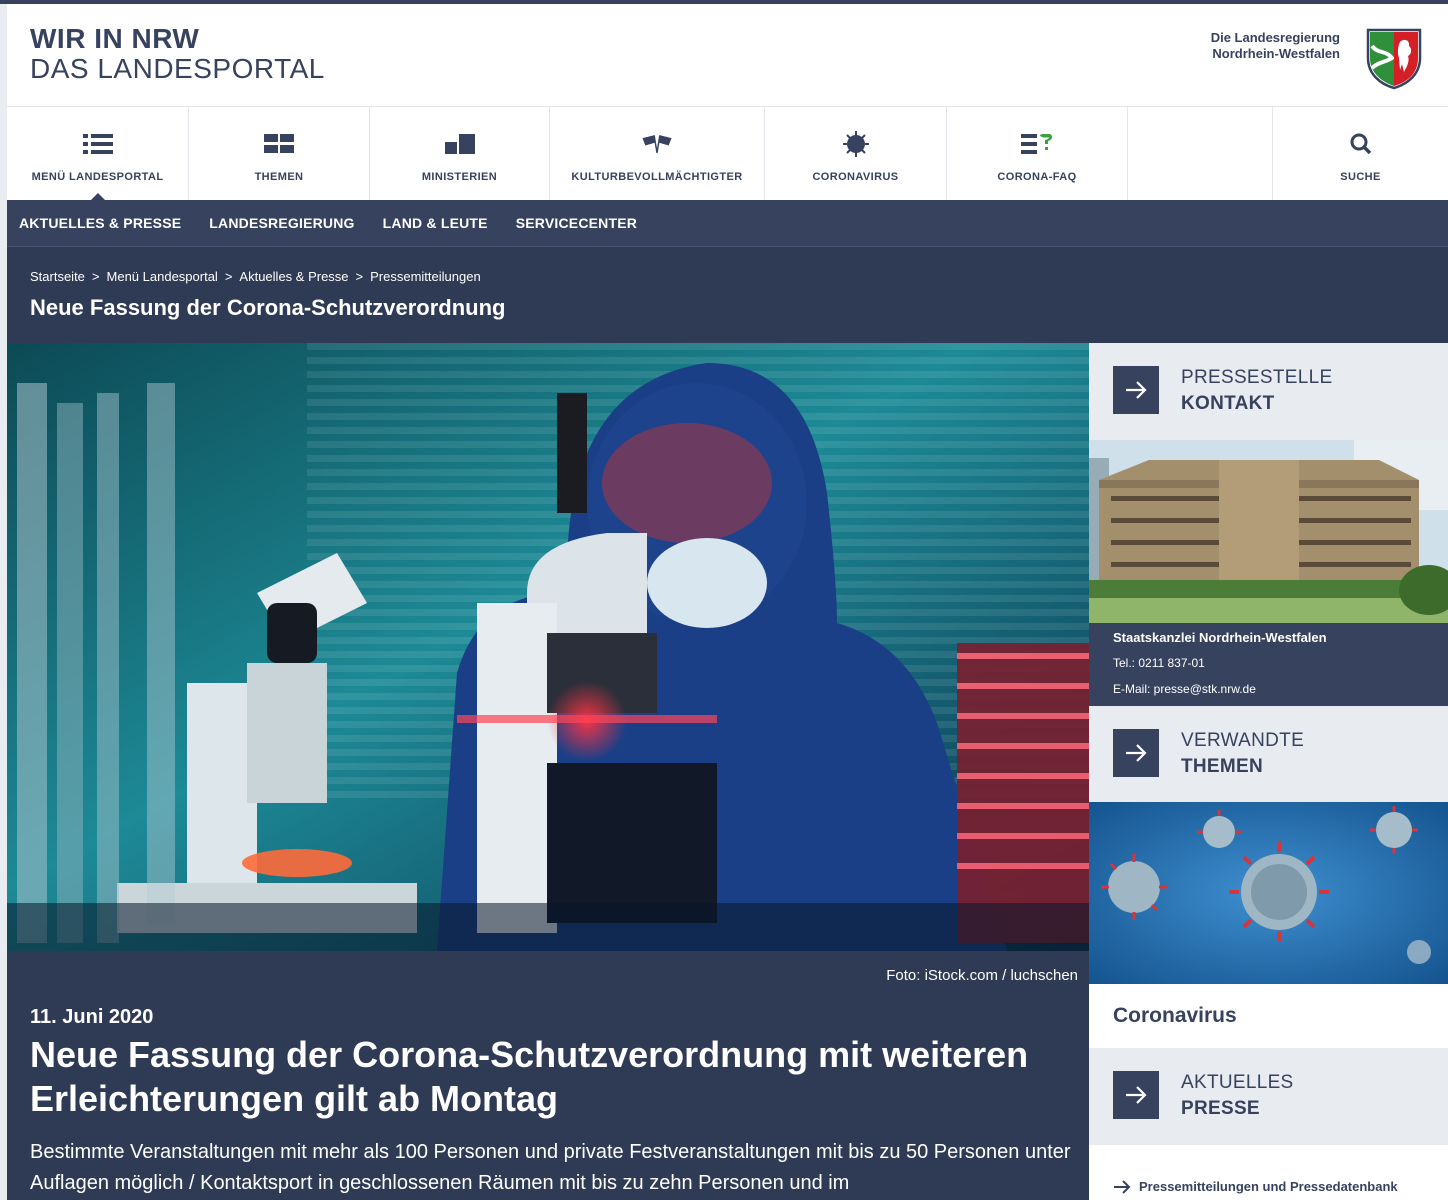 This screenshot has width=1448, height=1200. I want to click on flags-icon, so click(657, 144).